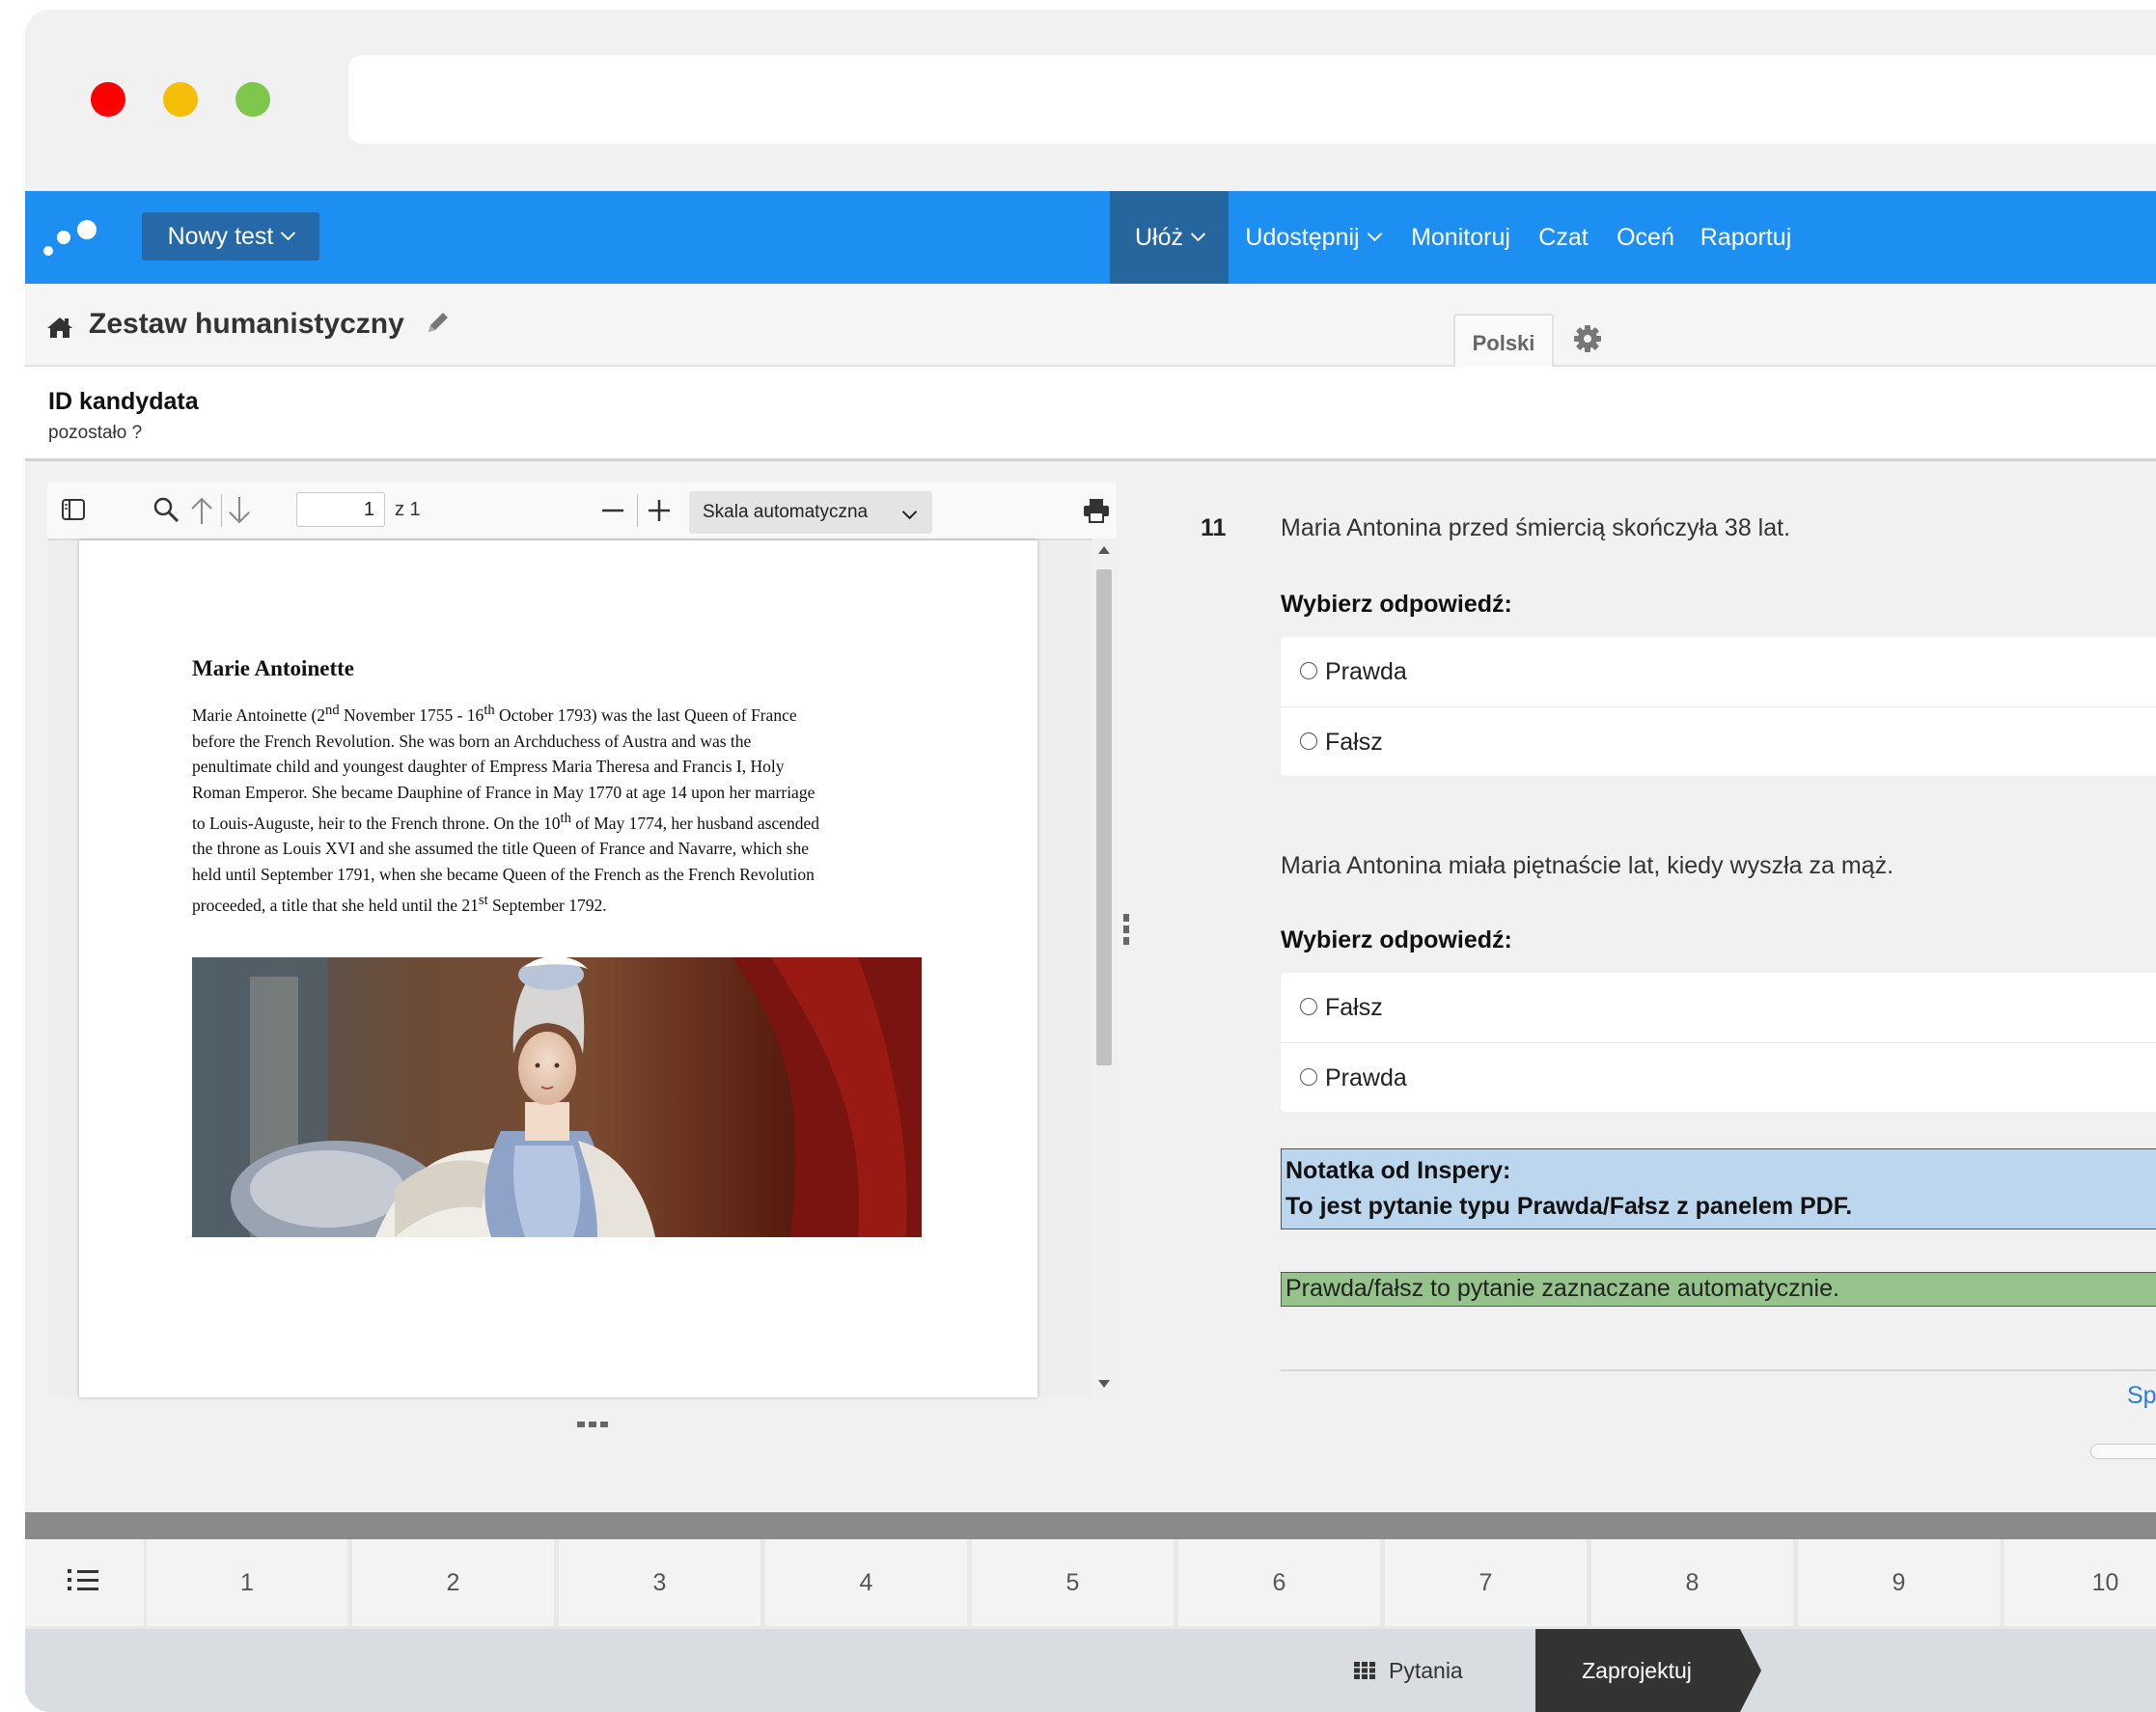 This screenshot has height=1712, width=2156. I want to click on question-nav-item: 9, so click(1899, 1582).